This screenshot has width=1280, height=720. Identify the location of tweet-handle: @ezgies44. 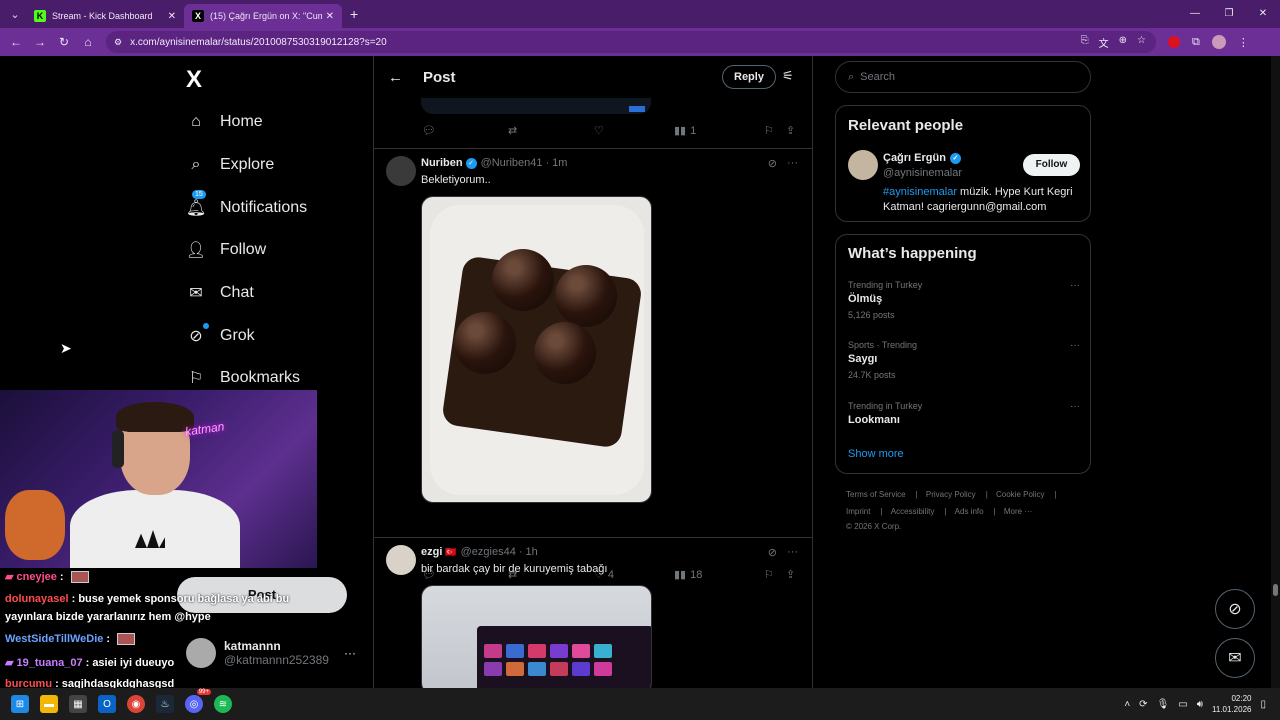
(488, 552).